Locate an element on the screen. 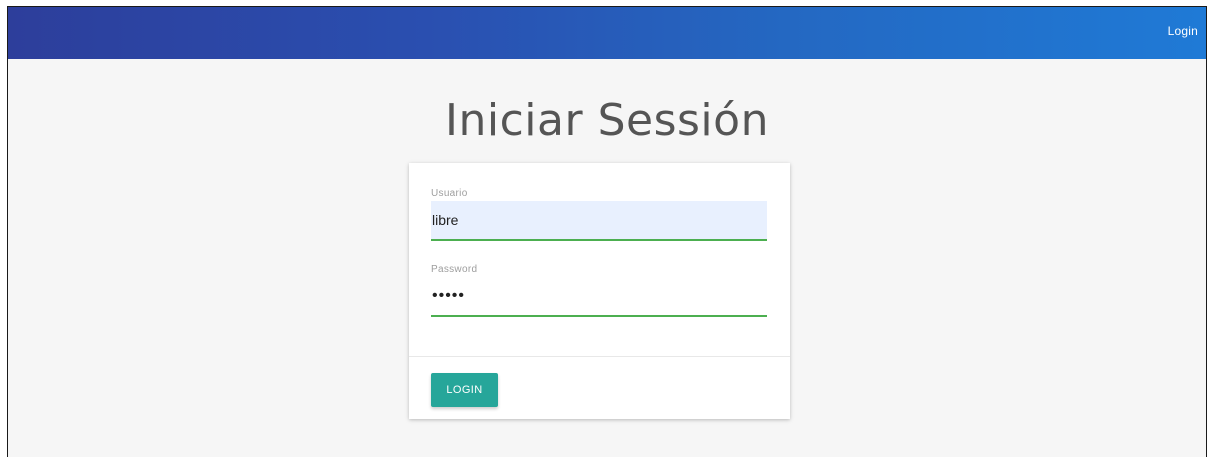 This screenshot has width=1213, height=457. page-title: Iniciar Sessión is located at coordinates (607, 120).